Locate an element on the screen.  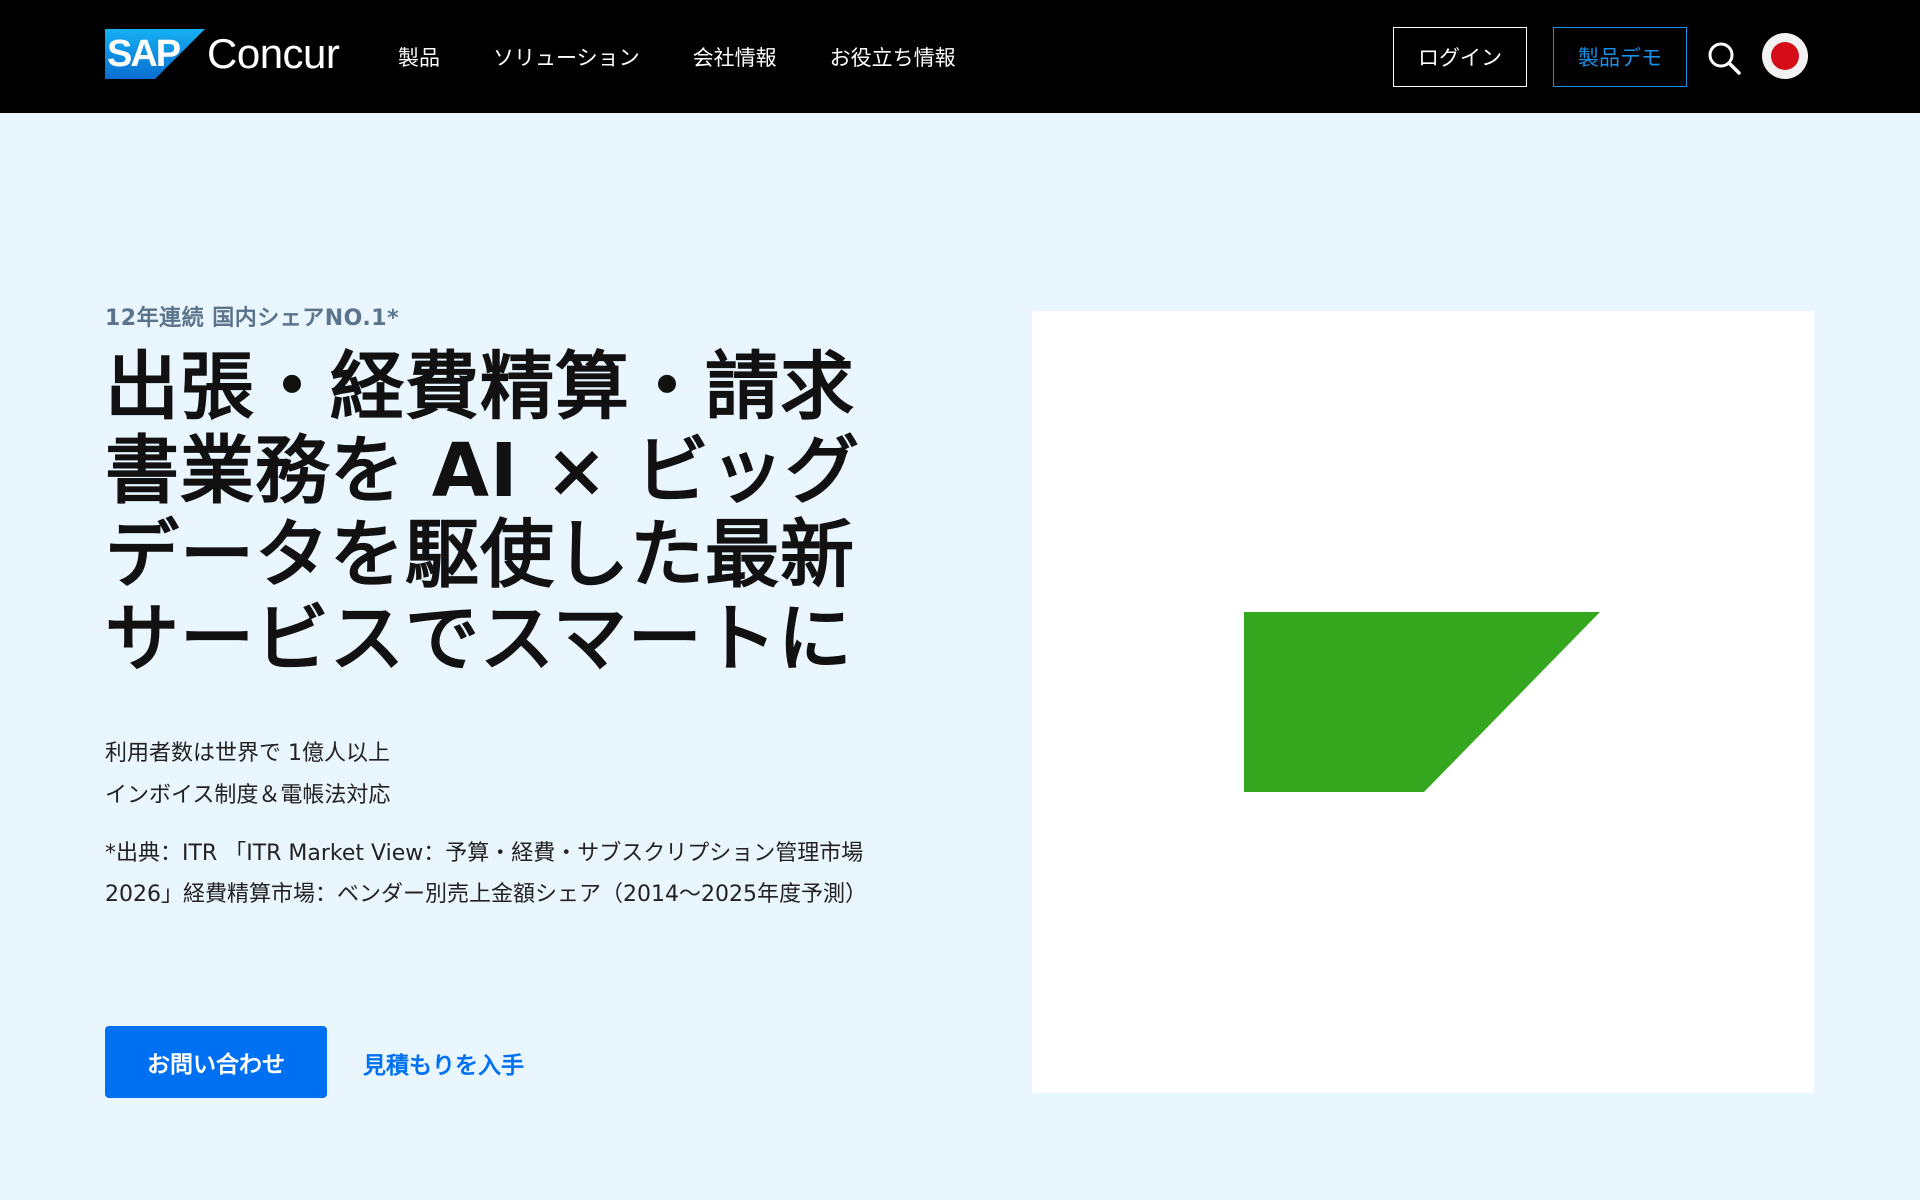
search-icon is located at coordinates (1724, 58).